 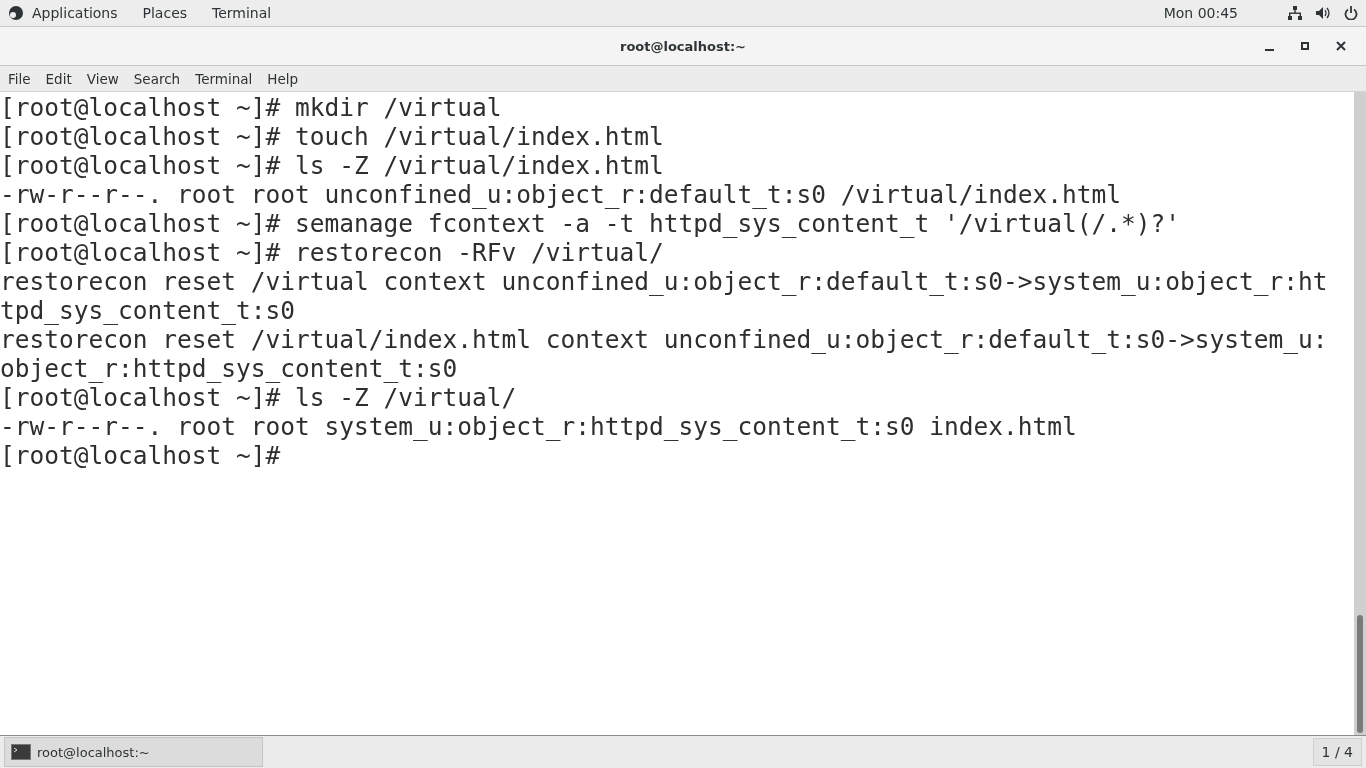 What do you see at coordinates (1360, 674) in the screenshot?
I see `scrollbar-thumb` at bounding box center [1360, 674].